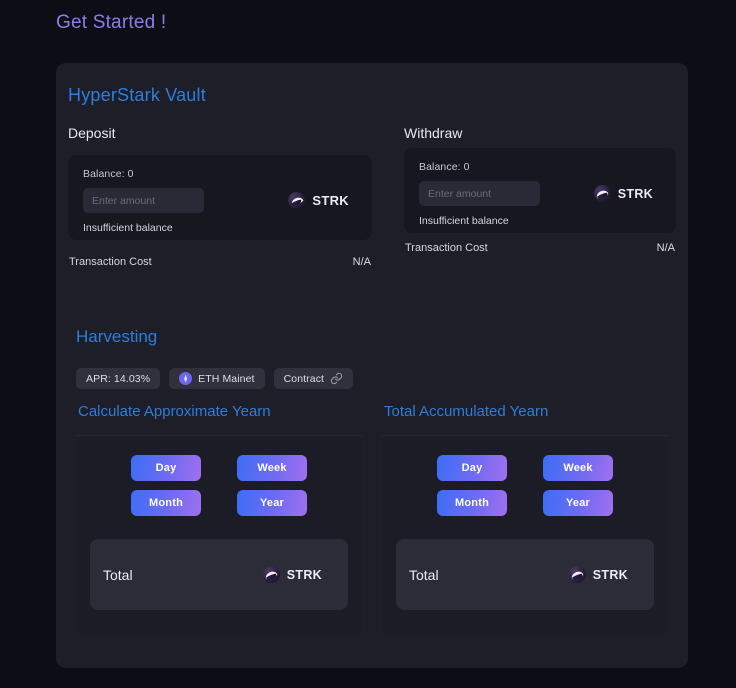 The height and width of the screenshot is (688, 736). What do you see at coordinates (446, 248) in the screenshot?
I see `withdraw-transaction-cost-label: Transaction Cost` at bounding box center [446, 248].